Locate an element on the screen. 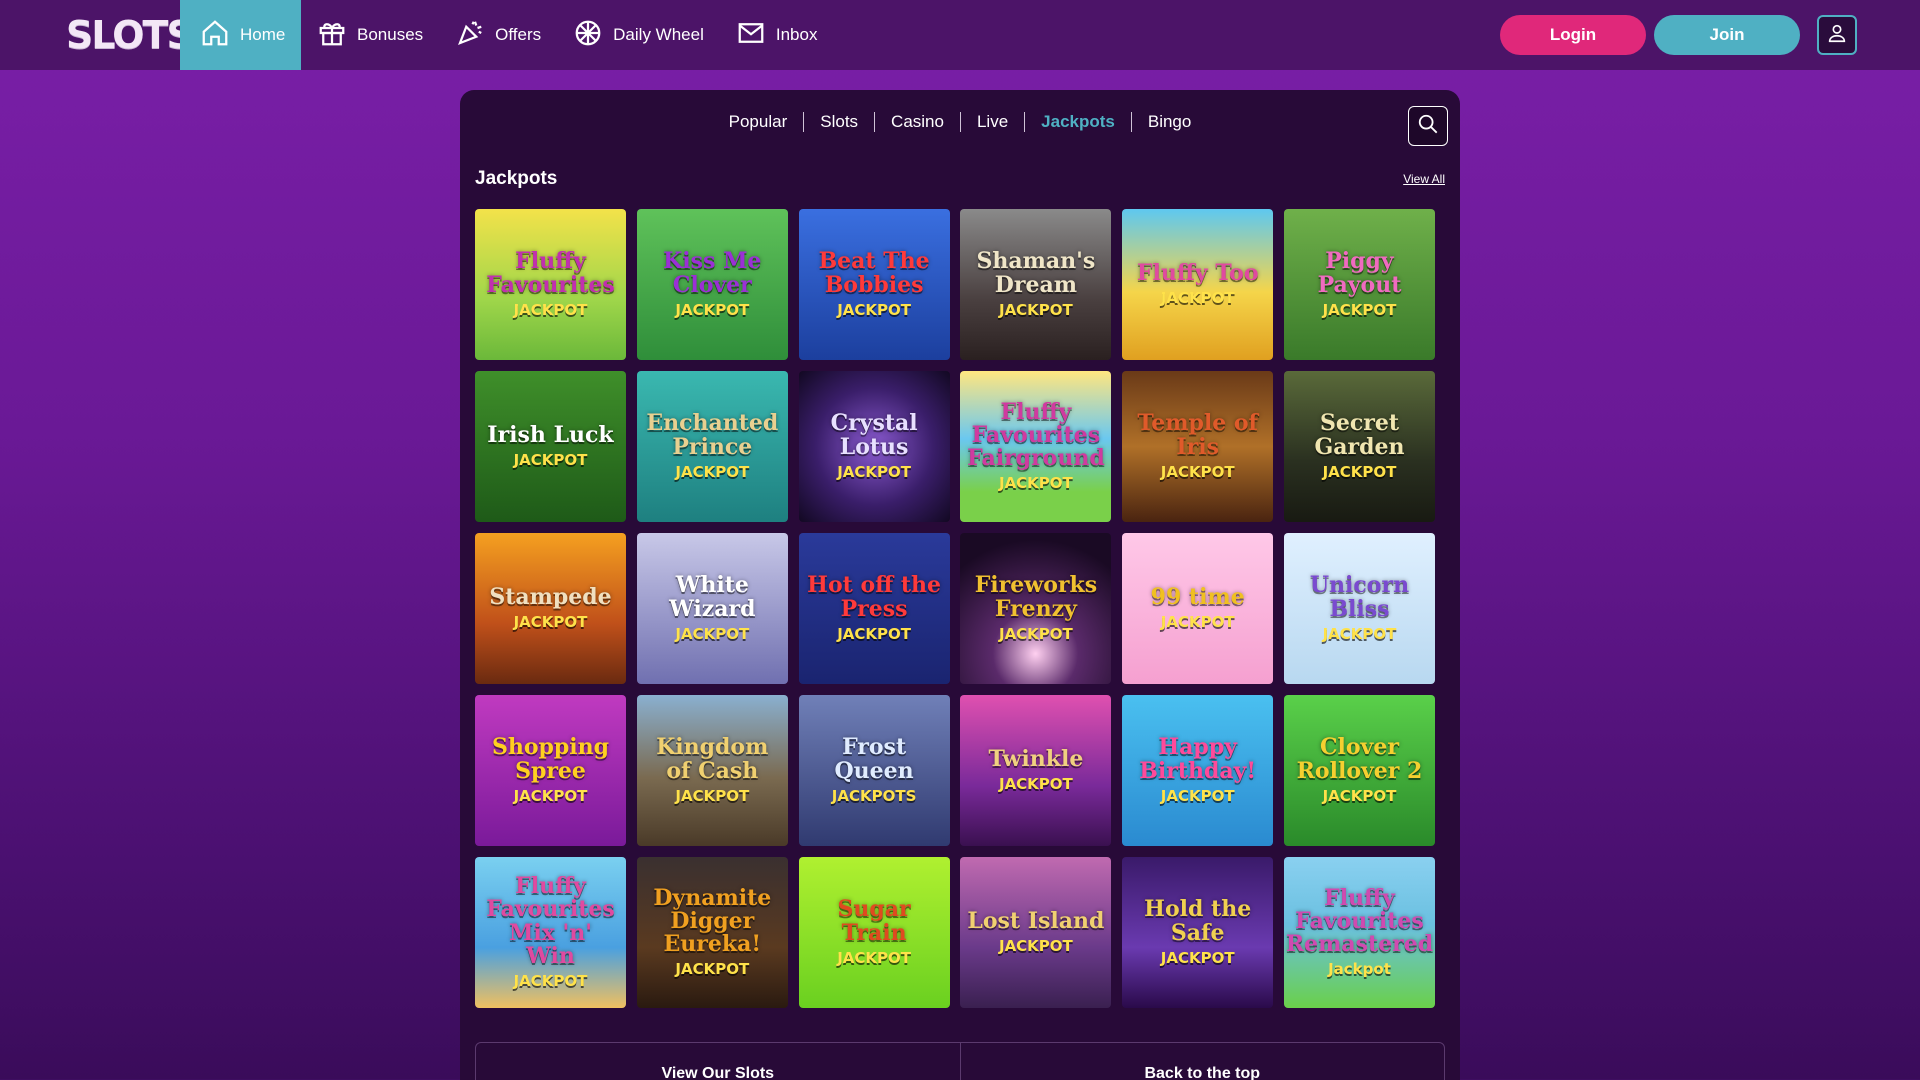 This screenshot has height=1080, width=1920. game-tile: Fluffy Favourites Fairground JACKPOT is located at coordinates (1036, 446).